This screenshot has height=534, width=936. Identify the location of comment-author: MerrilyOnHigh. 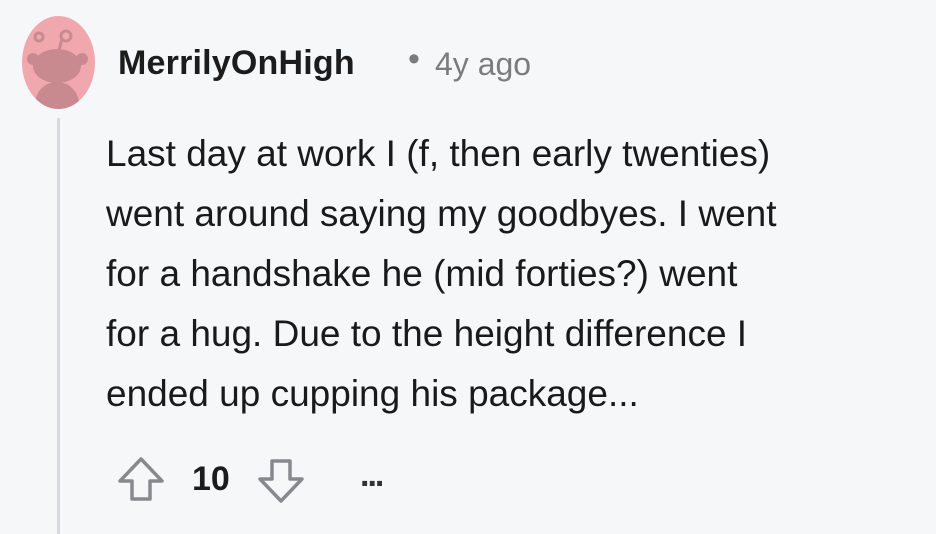
(236, 63).